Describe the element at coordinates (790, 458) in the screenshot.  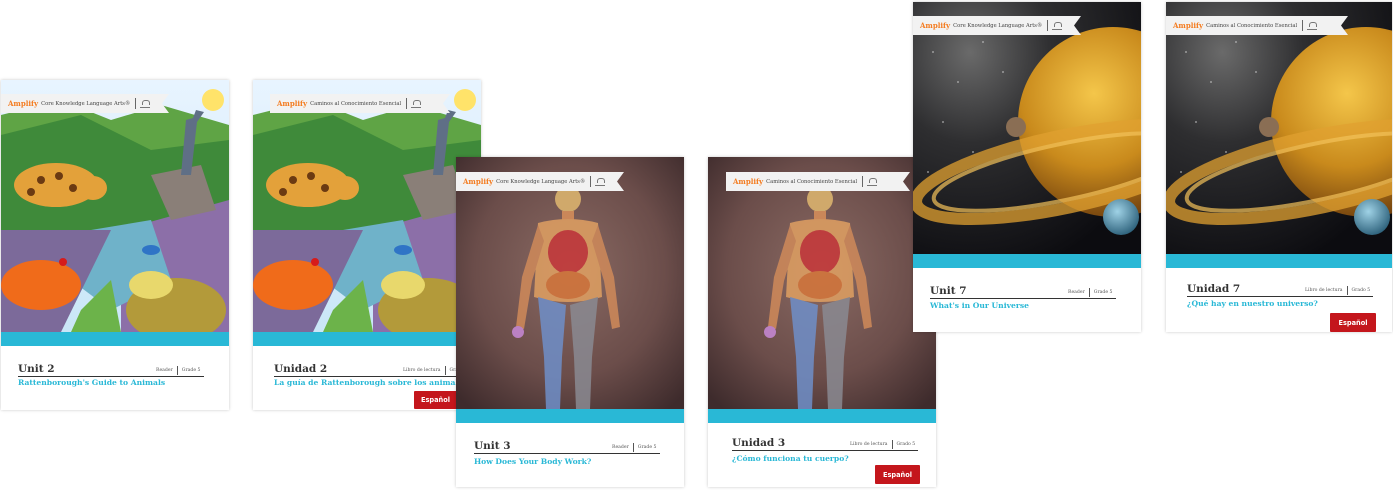
I see `book-title: ¿Cómo funciona tu cuerpo?` at that location.